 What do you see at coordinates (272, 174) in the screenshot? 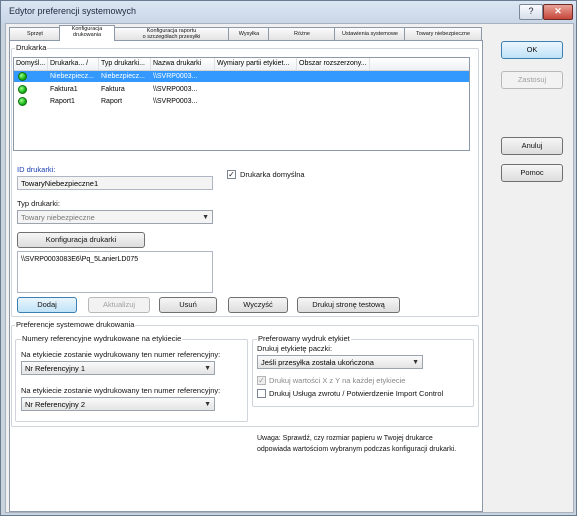
I see `default-printer-label: Drukarka domyślna` at bounding box center [272, 174].